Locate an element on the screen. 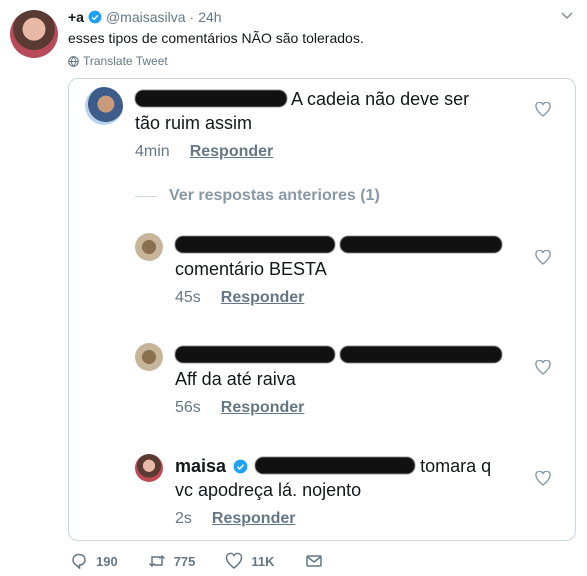  comment-meta: 45s Responder is located at coordinates (239, 298).